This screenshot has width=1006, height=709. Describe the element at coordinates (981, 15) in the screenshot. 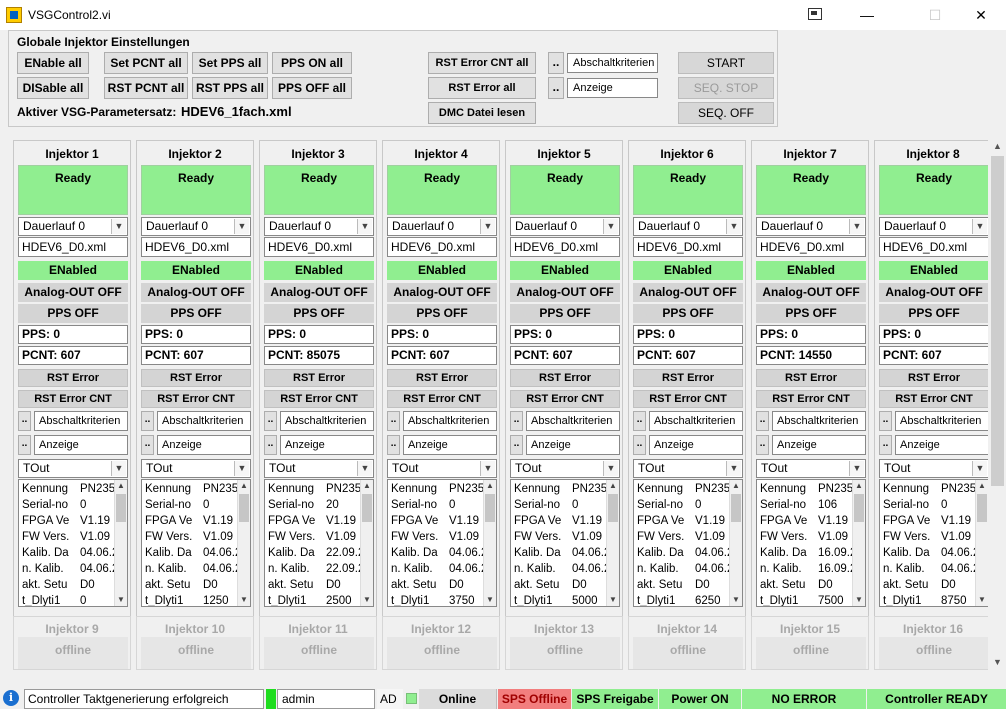

I see `close-button: ✕` at that location.